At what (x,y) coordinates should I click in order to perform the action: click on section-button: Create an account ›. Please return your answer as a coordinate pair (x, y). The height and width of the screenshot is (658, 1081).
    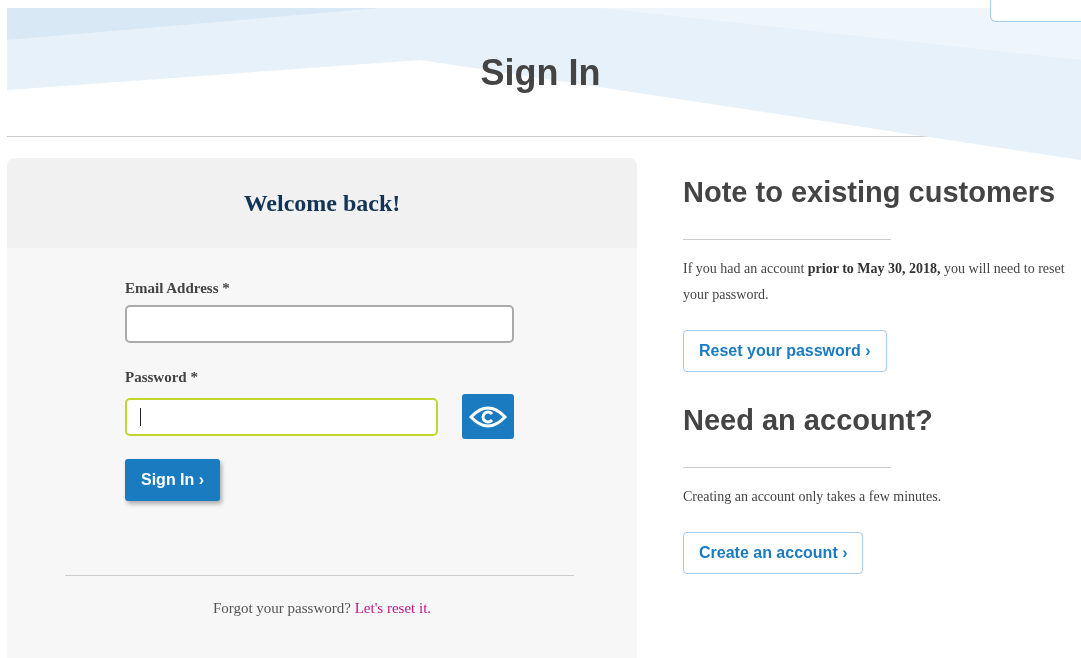
    Looking at the image, I should click on (773, 553).